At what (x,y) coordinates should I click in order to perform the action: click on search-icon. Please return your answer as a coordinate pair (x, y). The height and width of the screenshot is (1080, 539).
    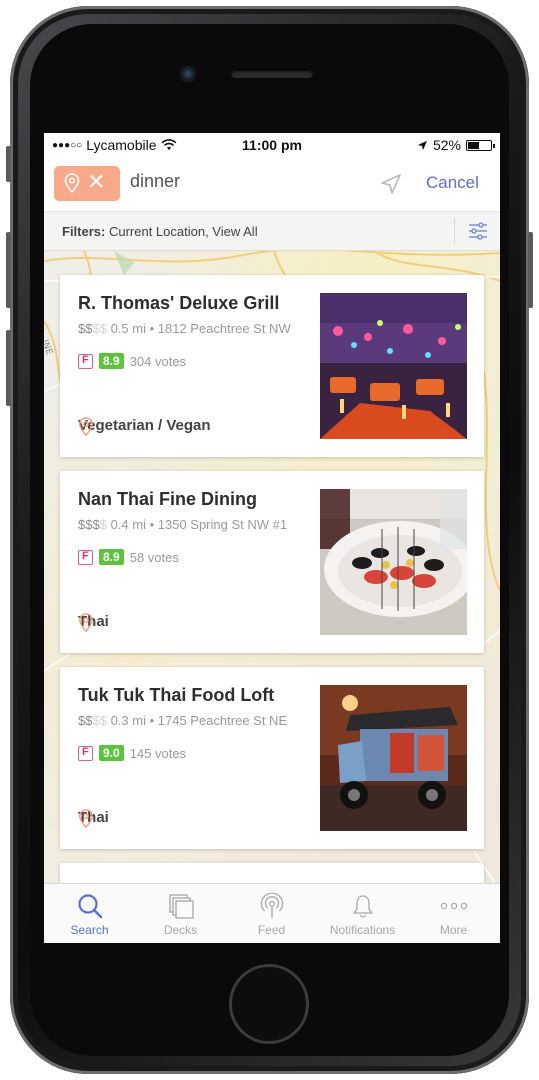
    Looking at the image, I should click on (89, 906).